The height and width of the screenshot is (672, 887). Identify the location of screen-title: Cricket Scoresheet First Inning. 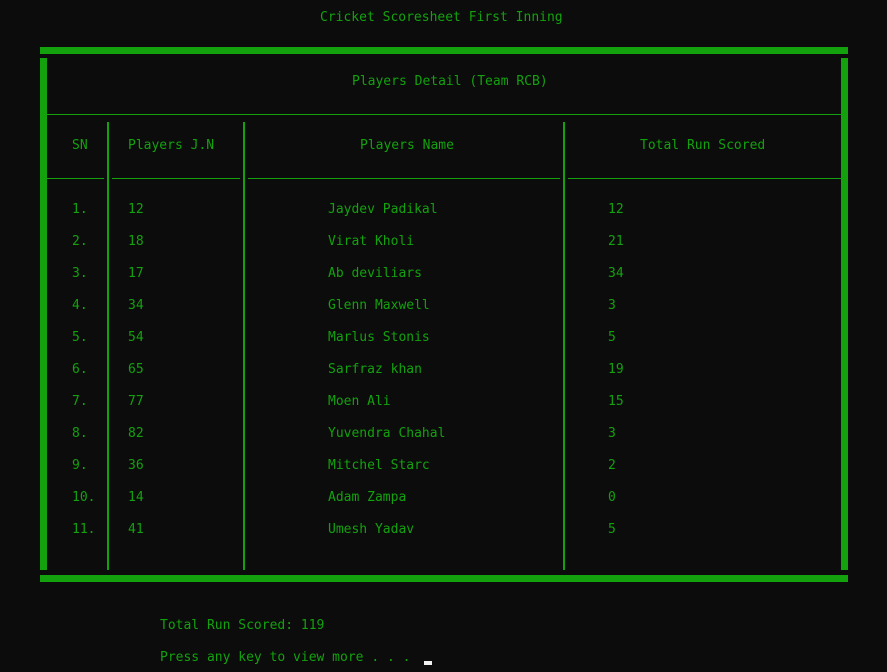
(441, 17).